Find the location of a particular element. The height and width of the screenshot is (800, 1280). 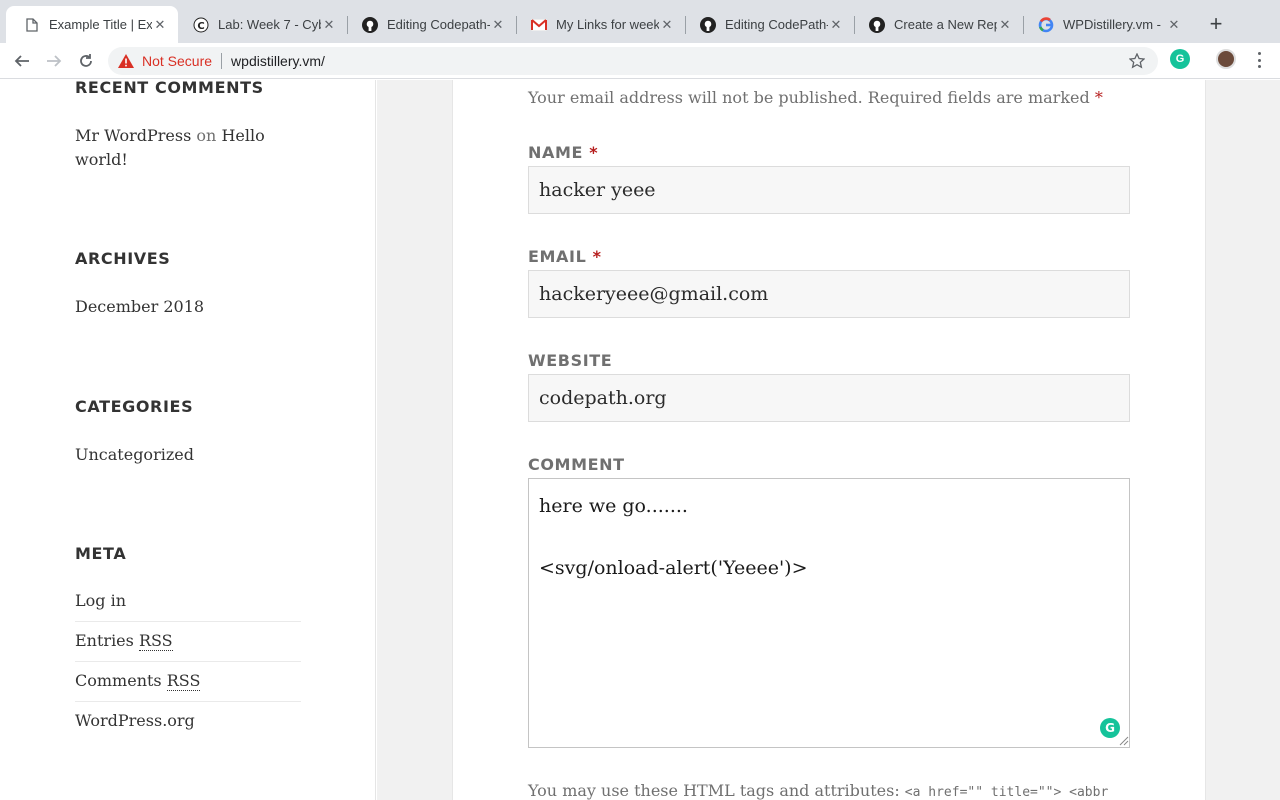

tab-create-repo: Create a New Rep ✕ is located at coordinates (937, 24).